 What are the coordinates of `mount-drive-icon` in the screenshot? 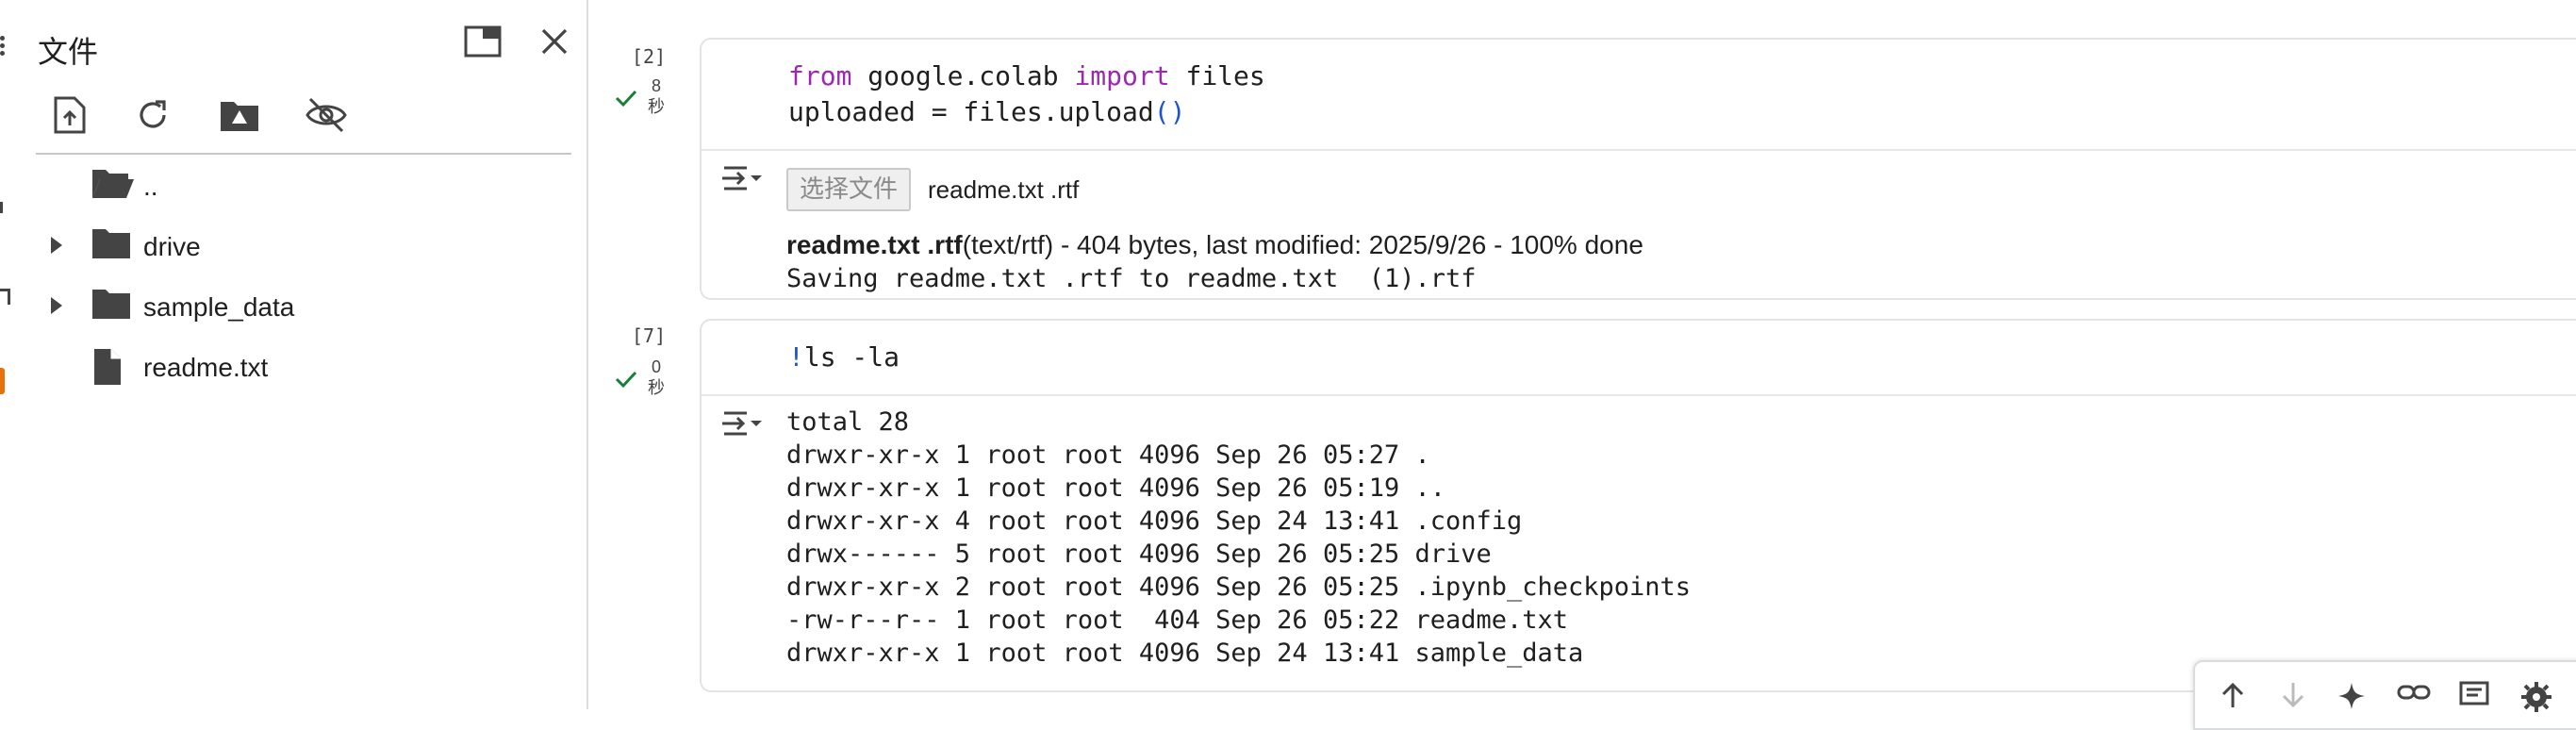 It's located at (239, 116).